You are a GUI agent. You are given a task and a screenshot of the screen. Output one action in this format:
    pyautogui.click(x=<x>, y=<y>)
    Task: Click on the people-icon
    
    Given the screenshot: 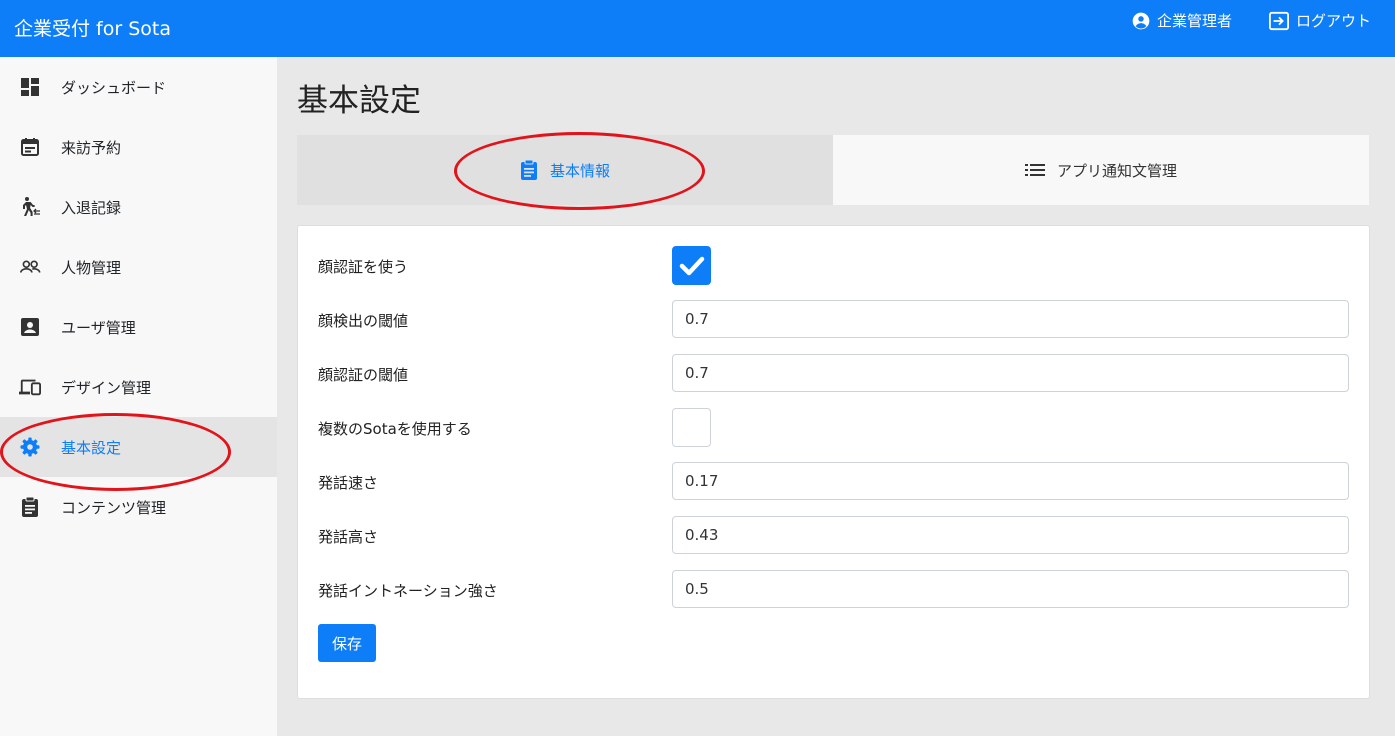 What is the action you would take?
    pyautogui.click(x=30, y=267)
    